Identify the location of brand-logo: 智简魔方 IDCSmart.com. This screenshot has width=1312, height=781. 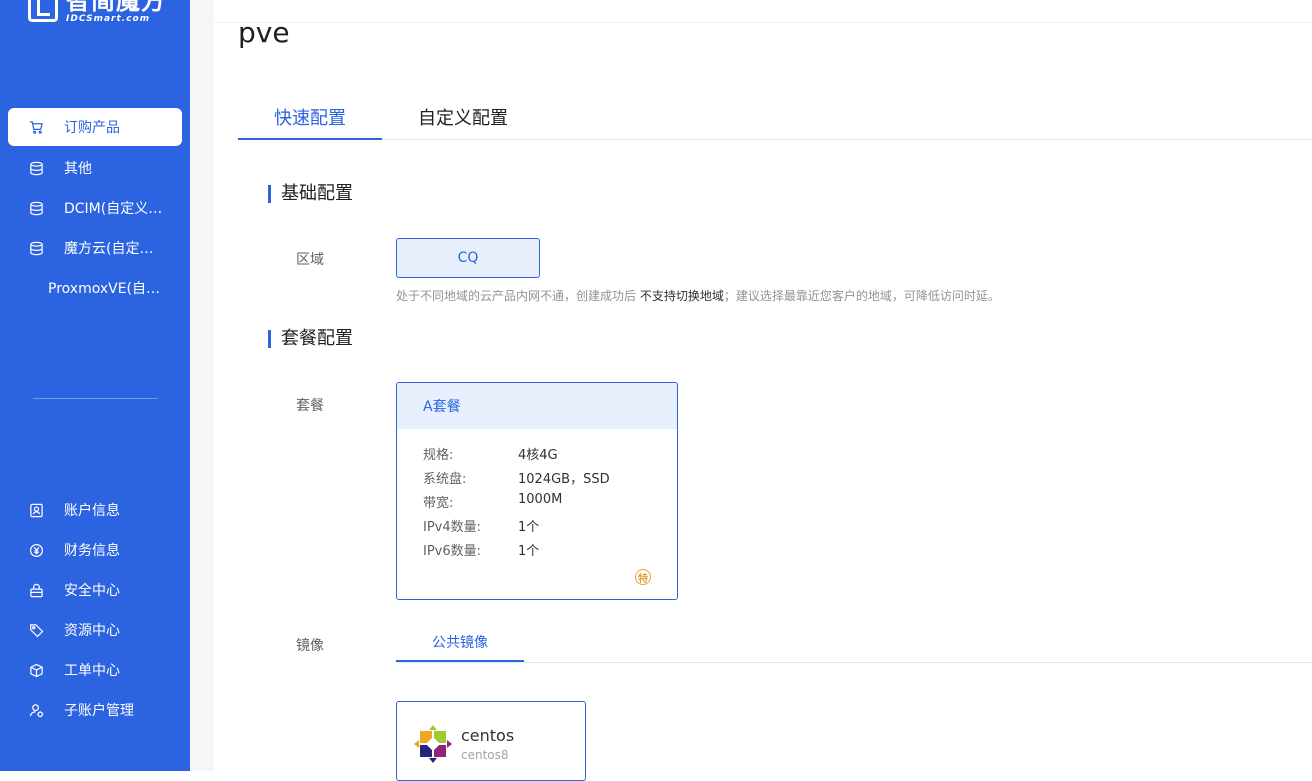
(97, 12).